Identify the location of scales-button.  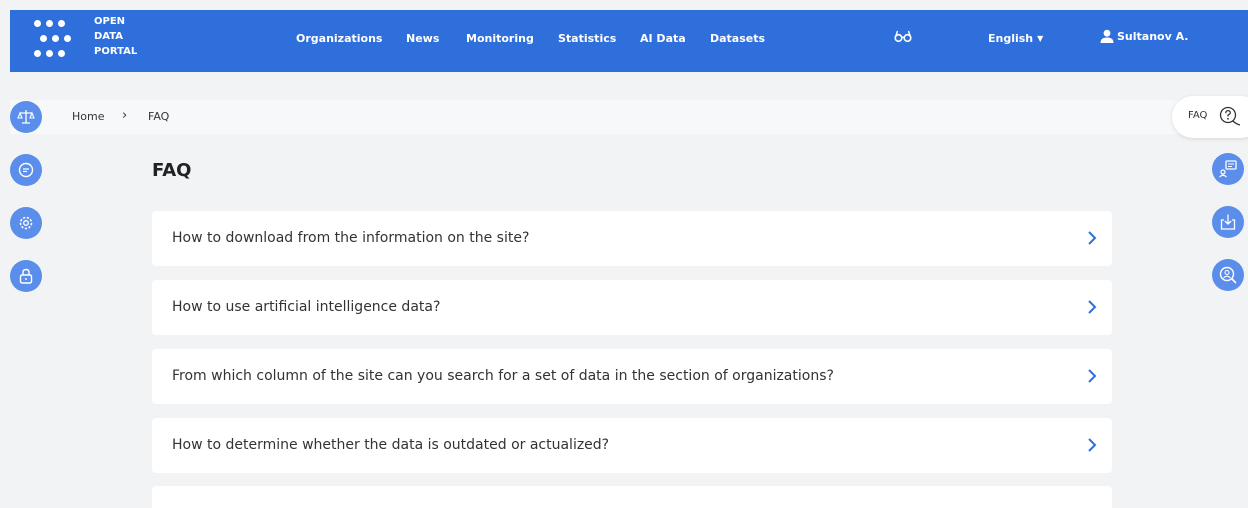
(26, 117).